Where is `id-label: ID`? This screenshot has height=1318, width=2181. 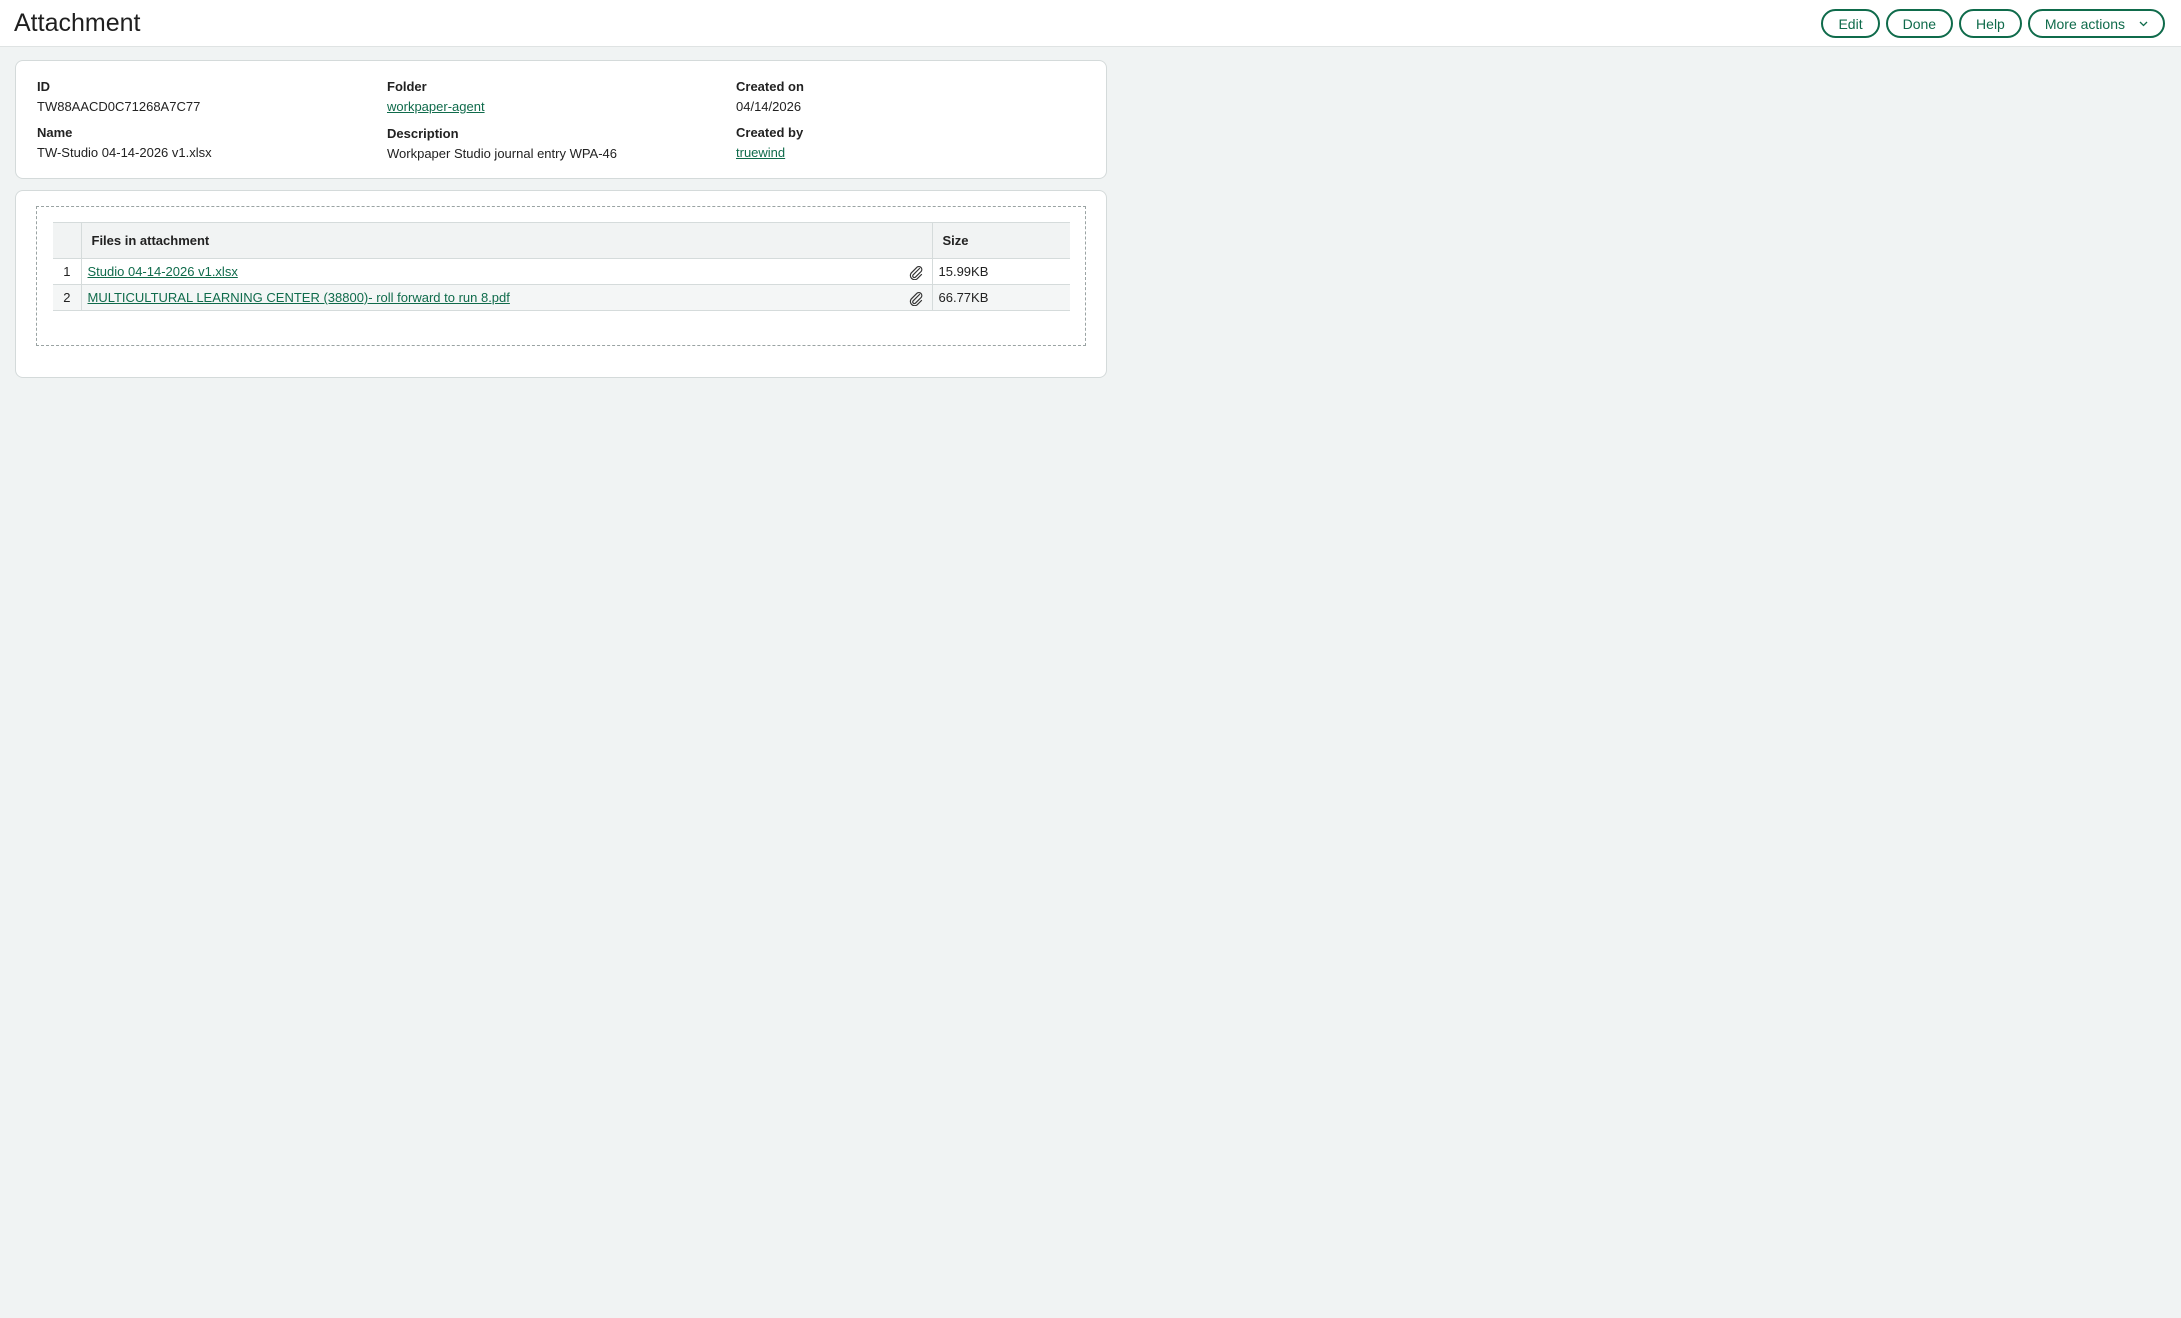 id-label: ID is located at coordinates (43, 86).